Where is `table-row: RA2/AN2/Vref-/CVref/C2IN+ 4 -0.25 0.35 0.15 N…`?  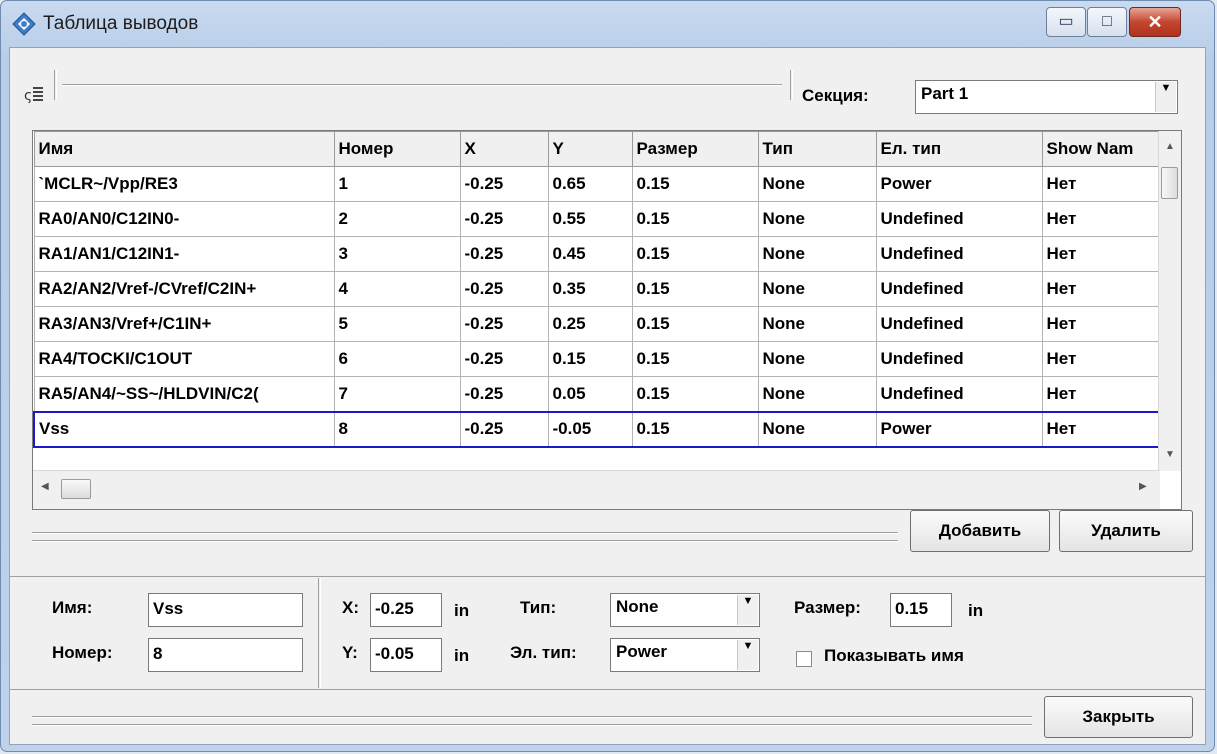
table-row: RA2/AN2/Vref-/CVref/C2IN+ 4 -0.25 0.35 0.15 N… is located at coordinates (598, 289).